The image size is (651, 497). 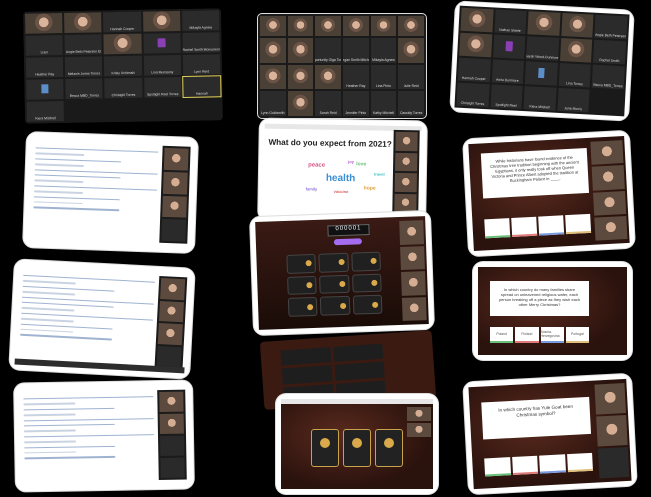 What do you see at coordinates (330, 143) in the screenshot?
I see `word-cloud-title: What do you expect from 2021?` at bounding box center [330, 143].